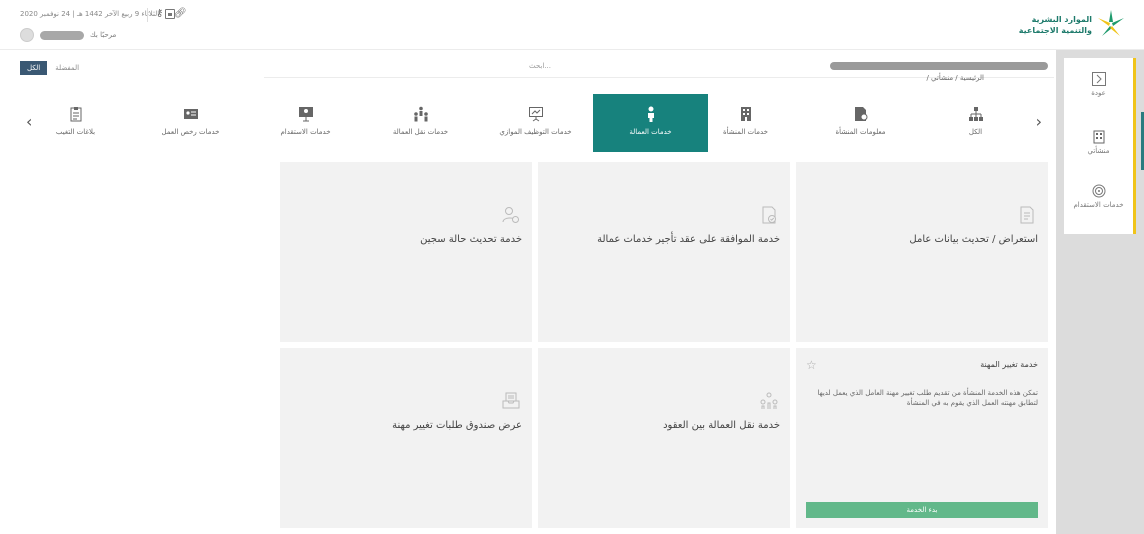 The image size is (1144, 534). Describe the element at coordinates (420, 114) in the screenshot. I see `people-transfer-icon` at that location.